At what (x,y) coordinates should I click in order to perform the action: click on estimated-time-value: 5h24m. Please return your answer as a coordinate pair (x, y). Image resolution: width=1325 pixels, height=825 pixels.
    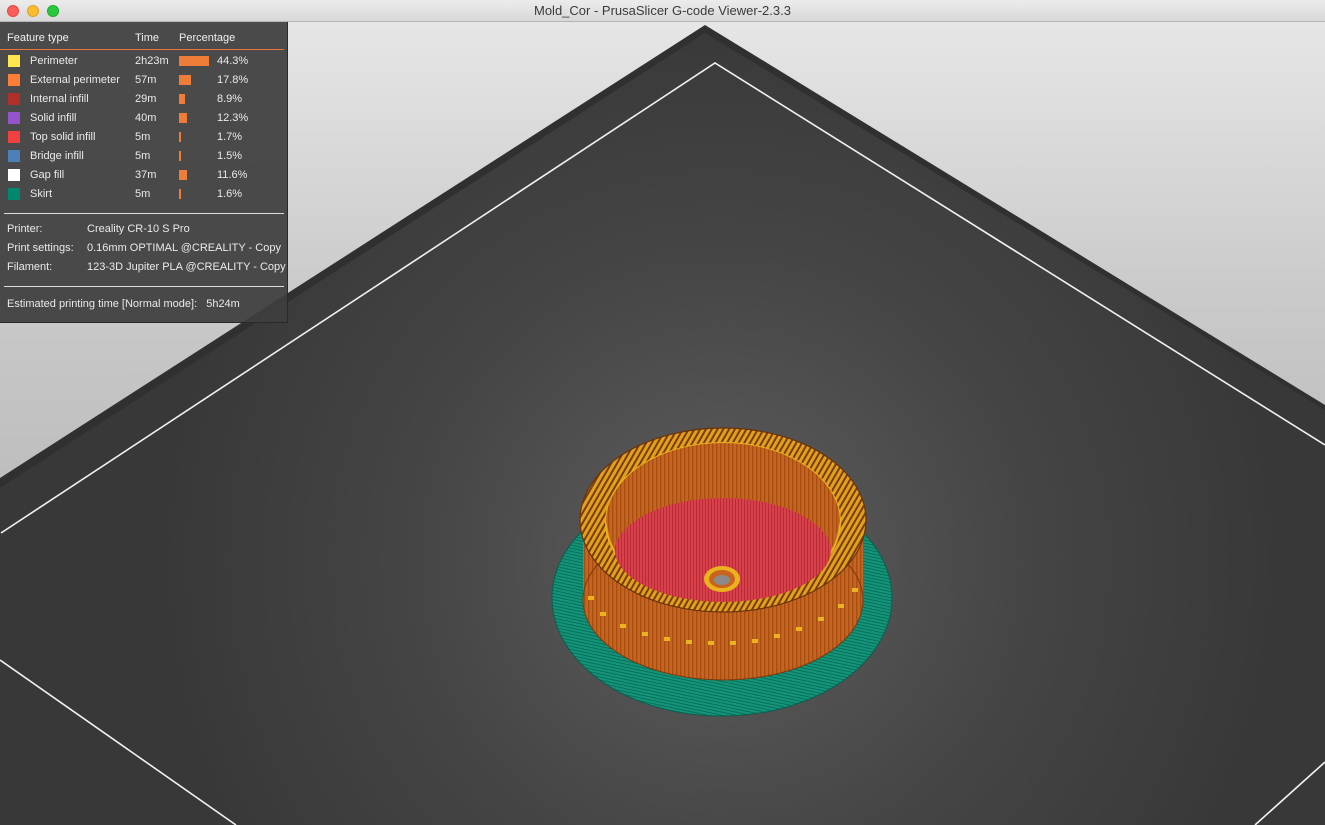
    Looking at the image, I should click on (223, 304).